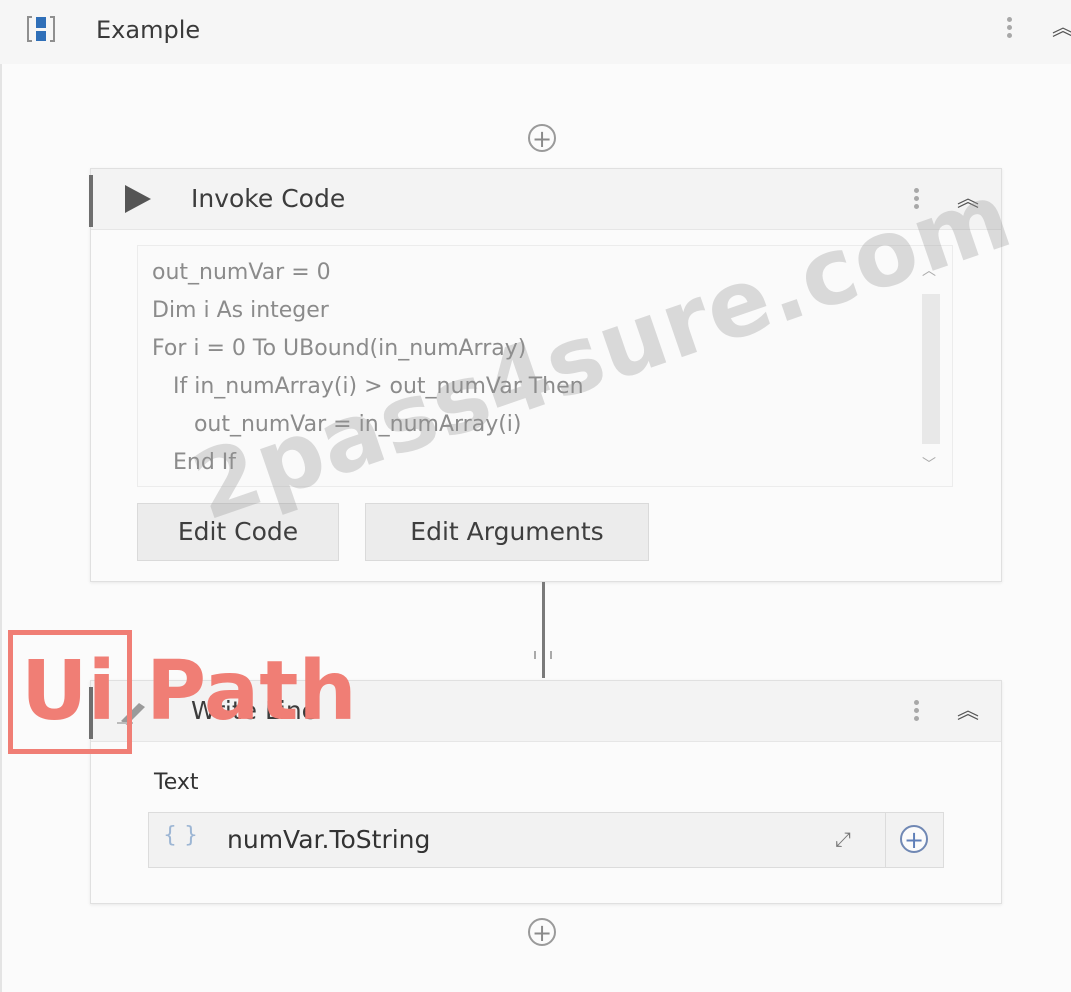 This screenshot has height=992, width=1071. What do you see at coordinates (546, 840) in the screenshot?
I see `text-property-input: { } numVar.ToString ⤢ +` at bounding box center [546, 840].